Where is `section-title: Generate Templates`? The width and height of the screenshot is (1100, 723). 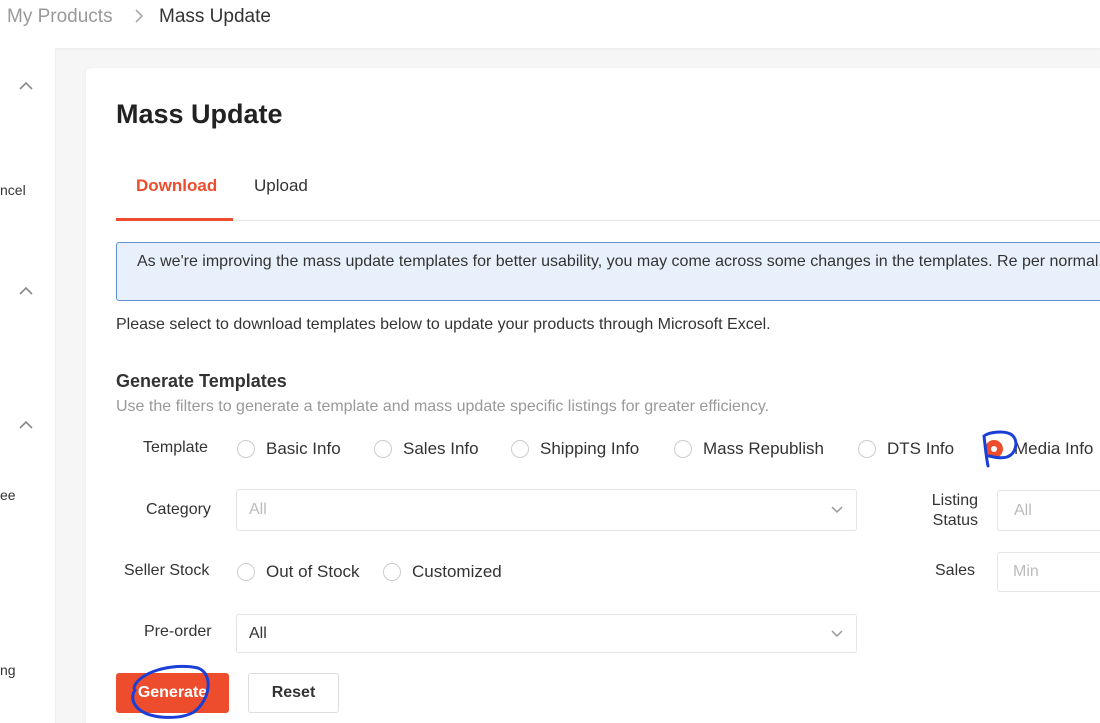
section-title: Generate Templates is located at coordinates (201, 381).